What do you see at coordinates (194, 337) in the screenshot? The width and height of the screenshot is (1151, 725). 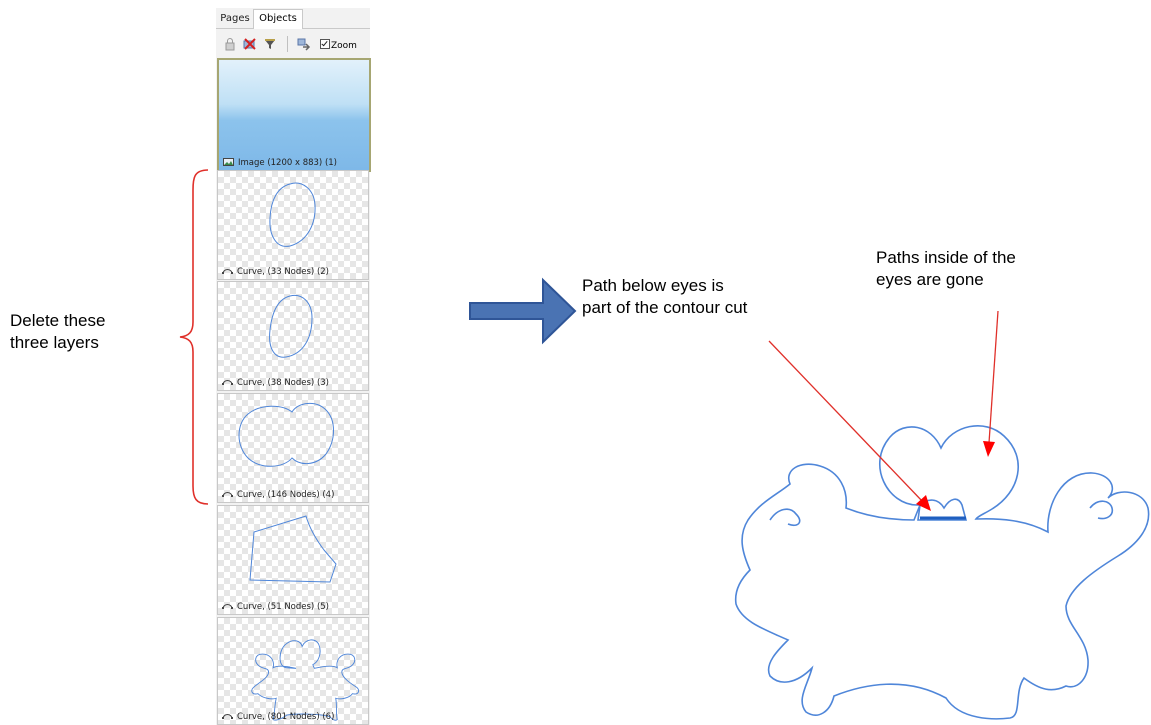 I see `red-bracket` at bounding box center [194, 337].